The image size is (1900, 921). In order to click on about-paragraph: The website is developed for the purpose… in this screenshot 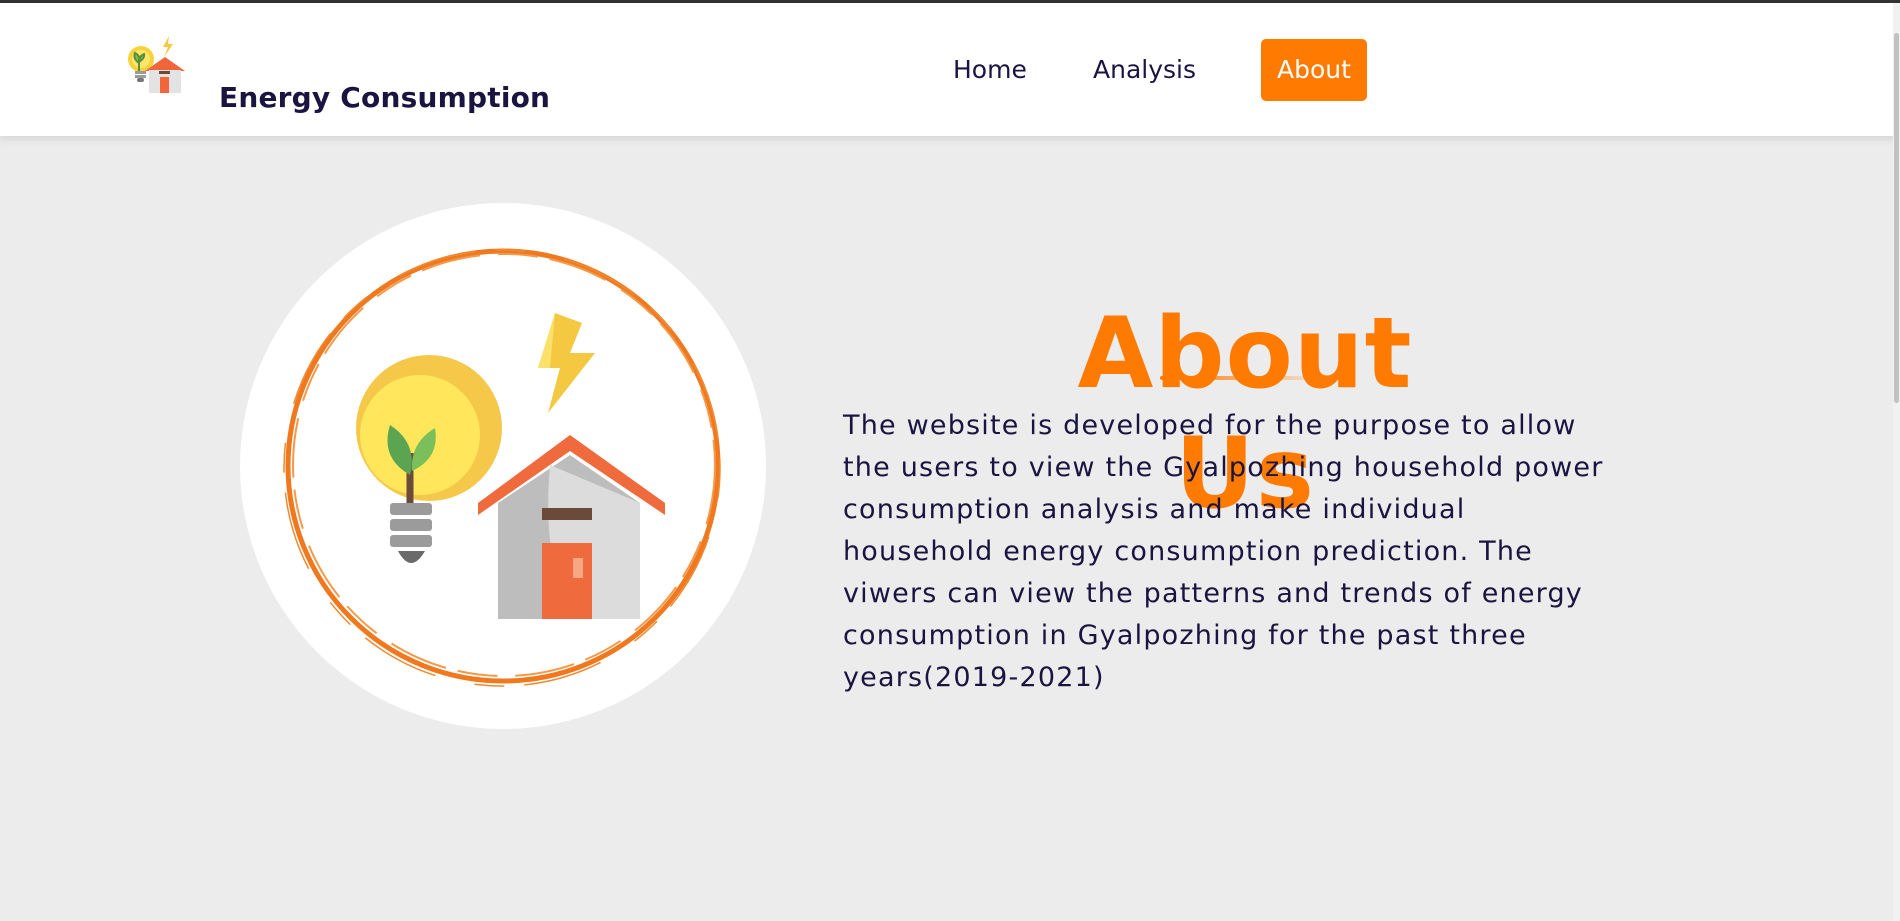, I will do `click(1223, 551)`.